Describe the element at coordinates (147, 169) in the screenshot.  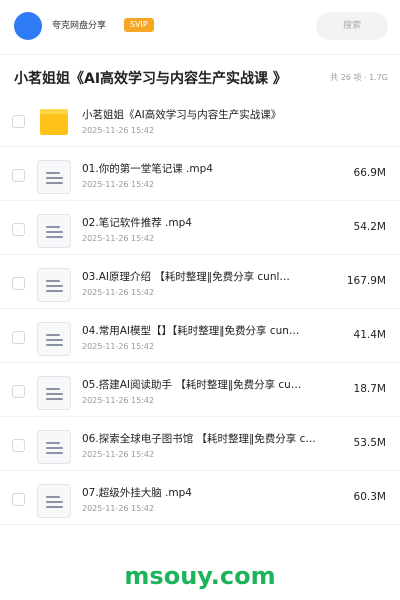
I see `item-name: 01.你的第一堂笔记课 .mp4` at that location.